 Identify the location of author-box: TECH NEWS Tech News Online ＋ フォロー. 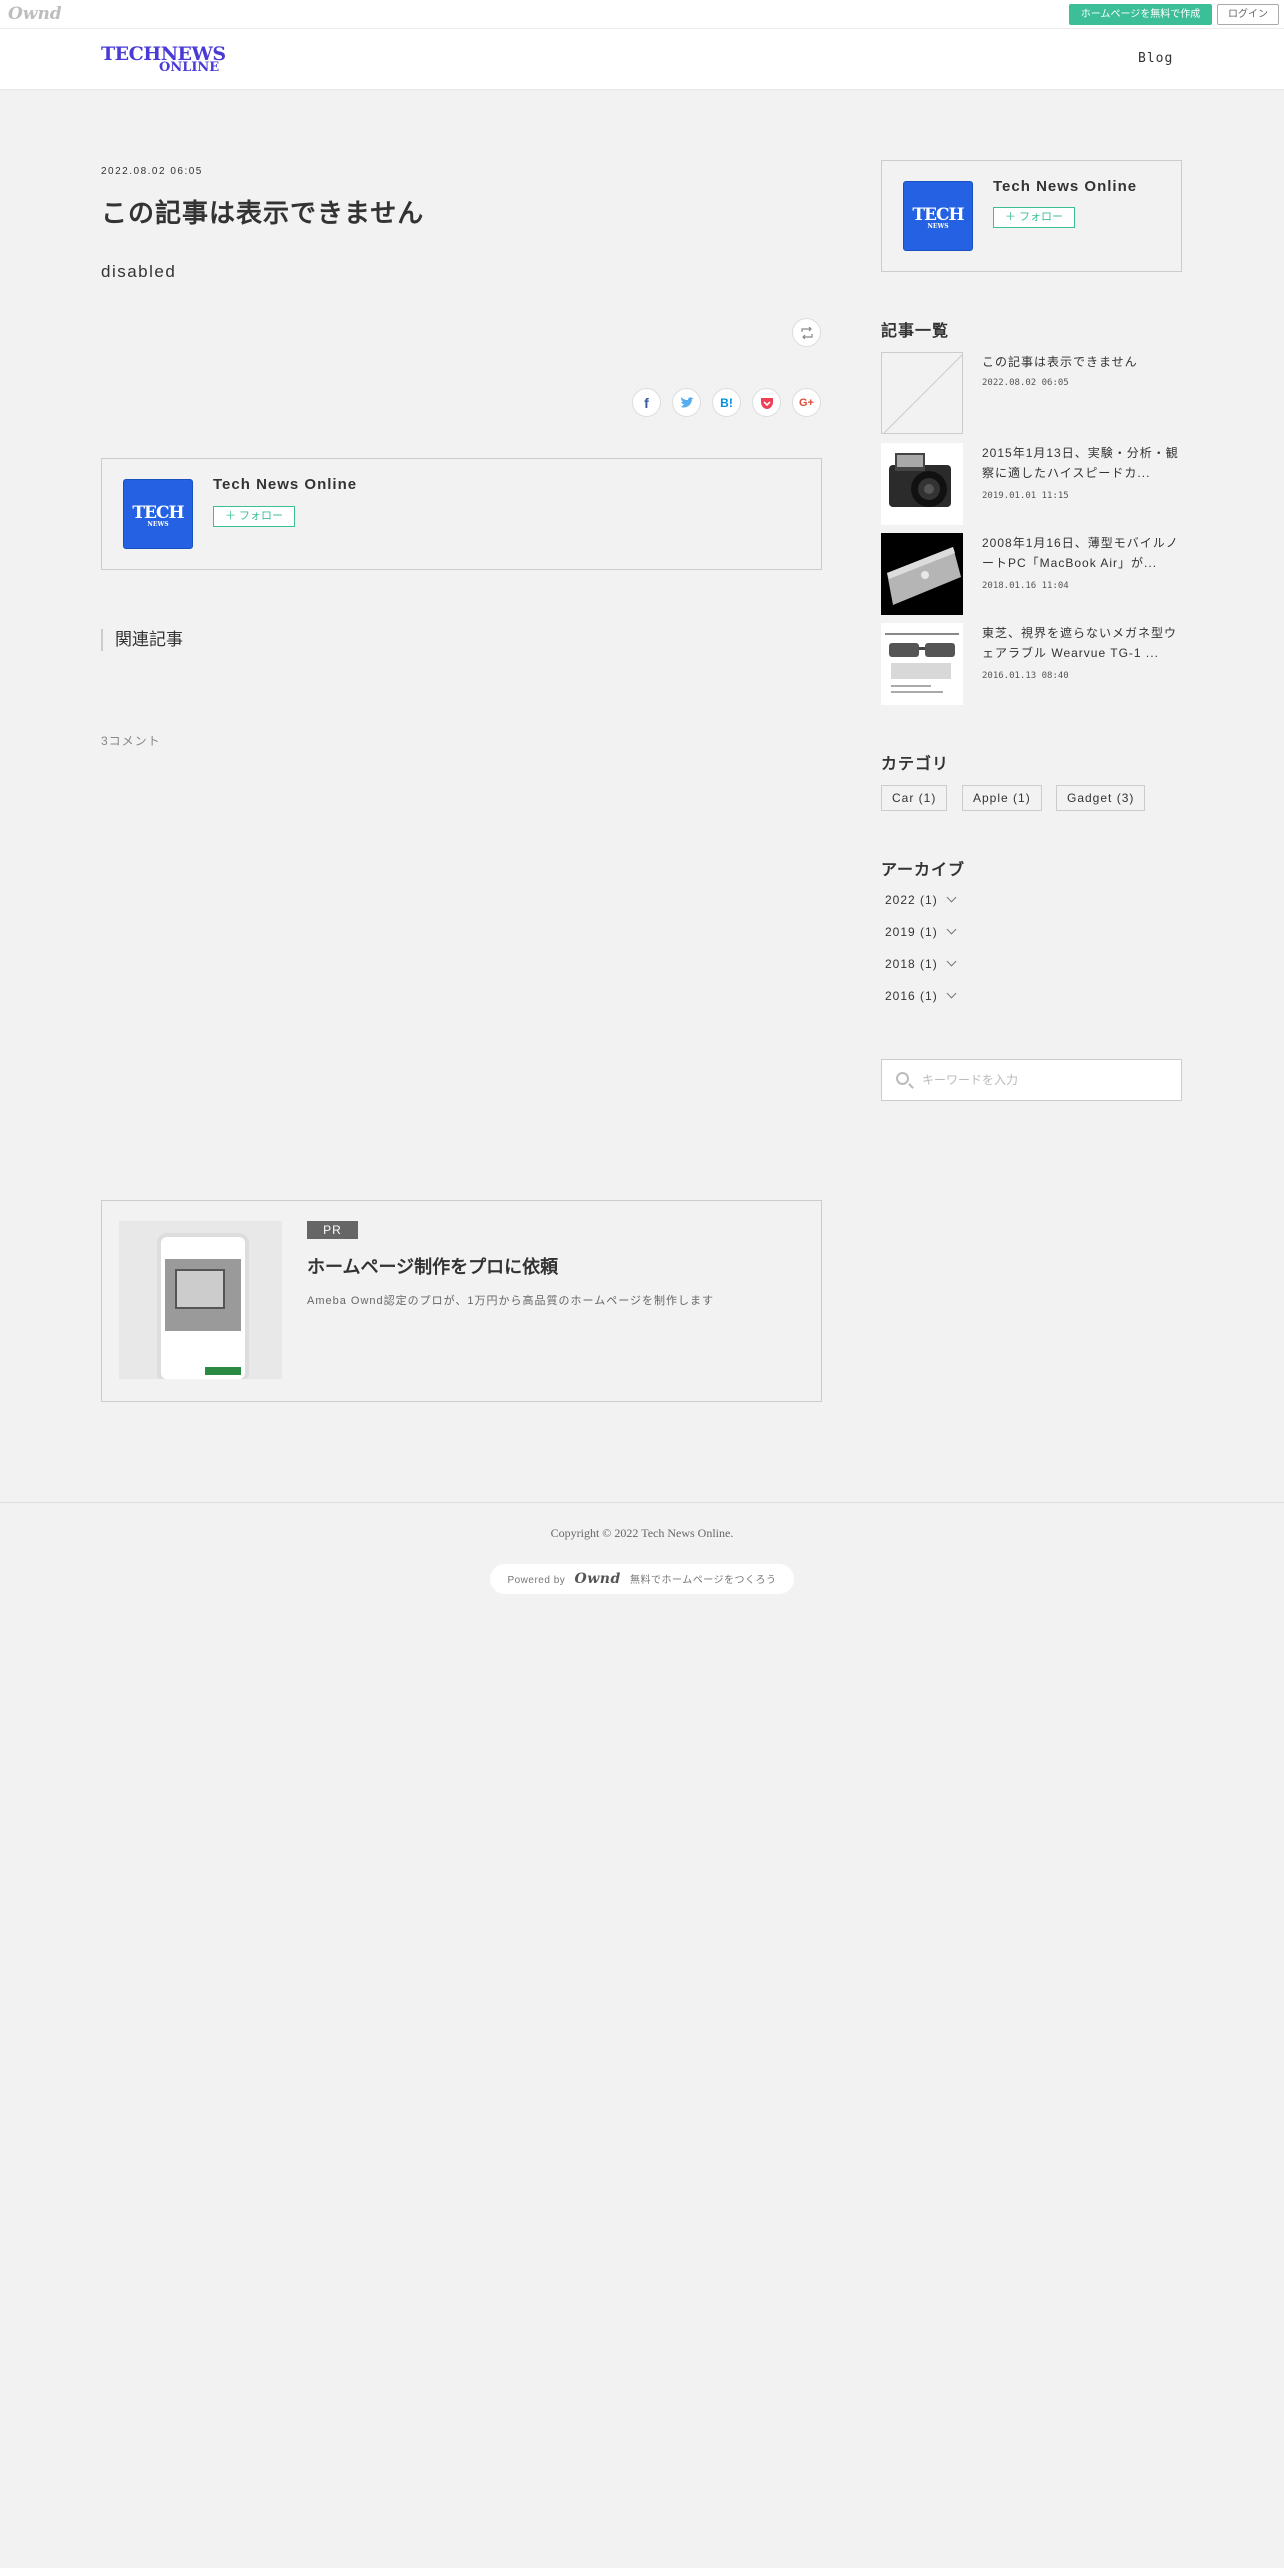
(461, 514).